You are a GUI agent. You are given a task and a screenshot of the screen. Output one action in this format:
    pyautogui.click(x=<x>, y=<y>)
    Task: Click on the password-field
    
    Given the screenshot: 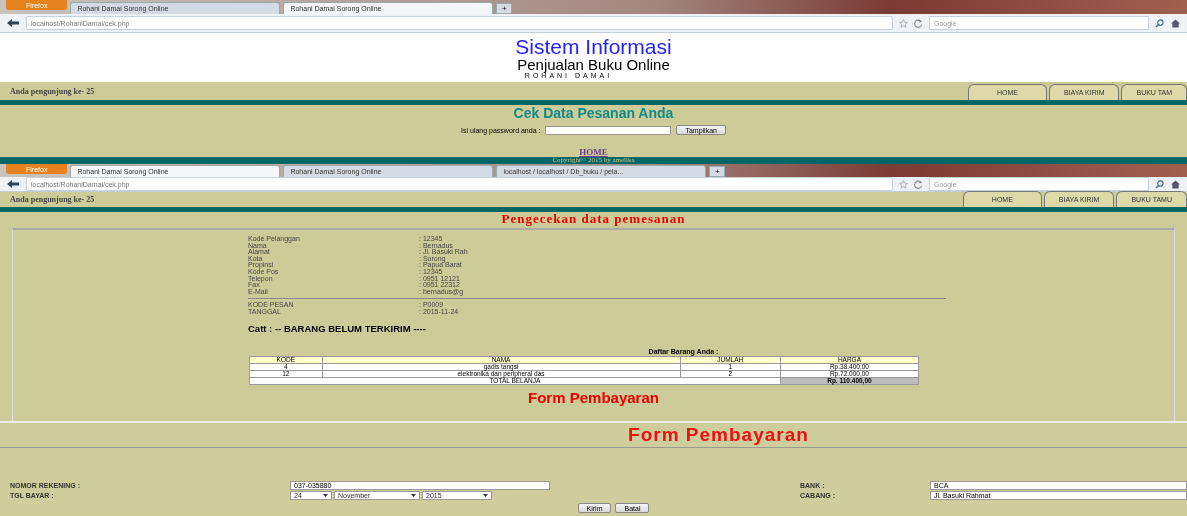 What is the action you would take?
    pyautogui.click(x=608, y=130)
    